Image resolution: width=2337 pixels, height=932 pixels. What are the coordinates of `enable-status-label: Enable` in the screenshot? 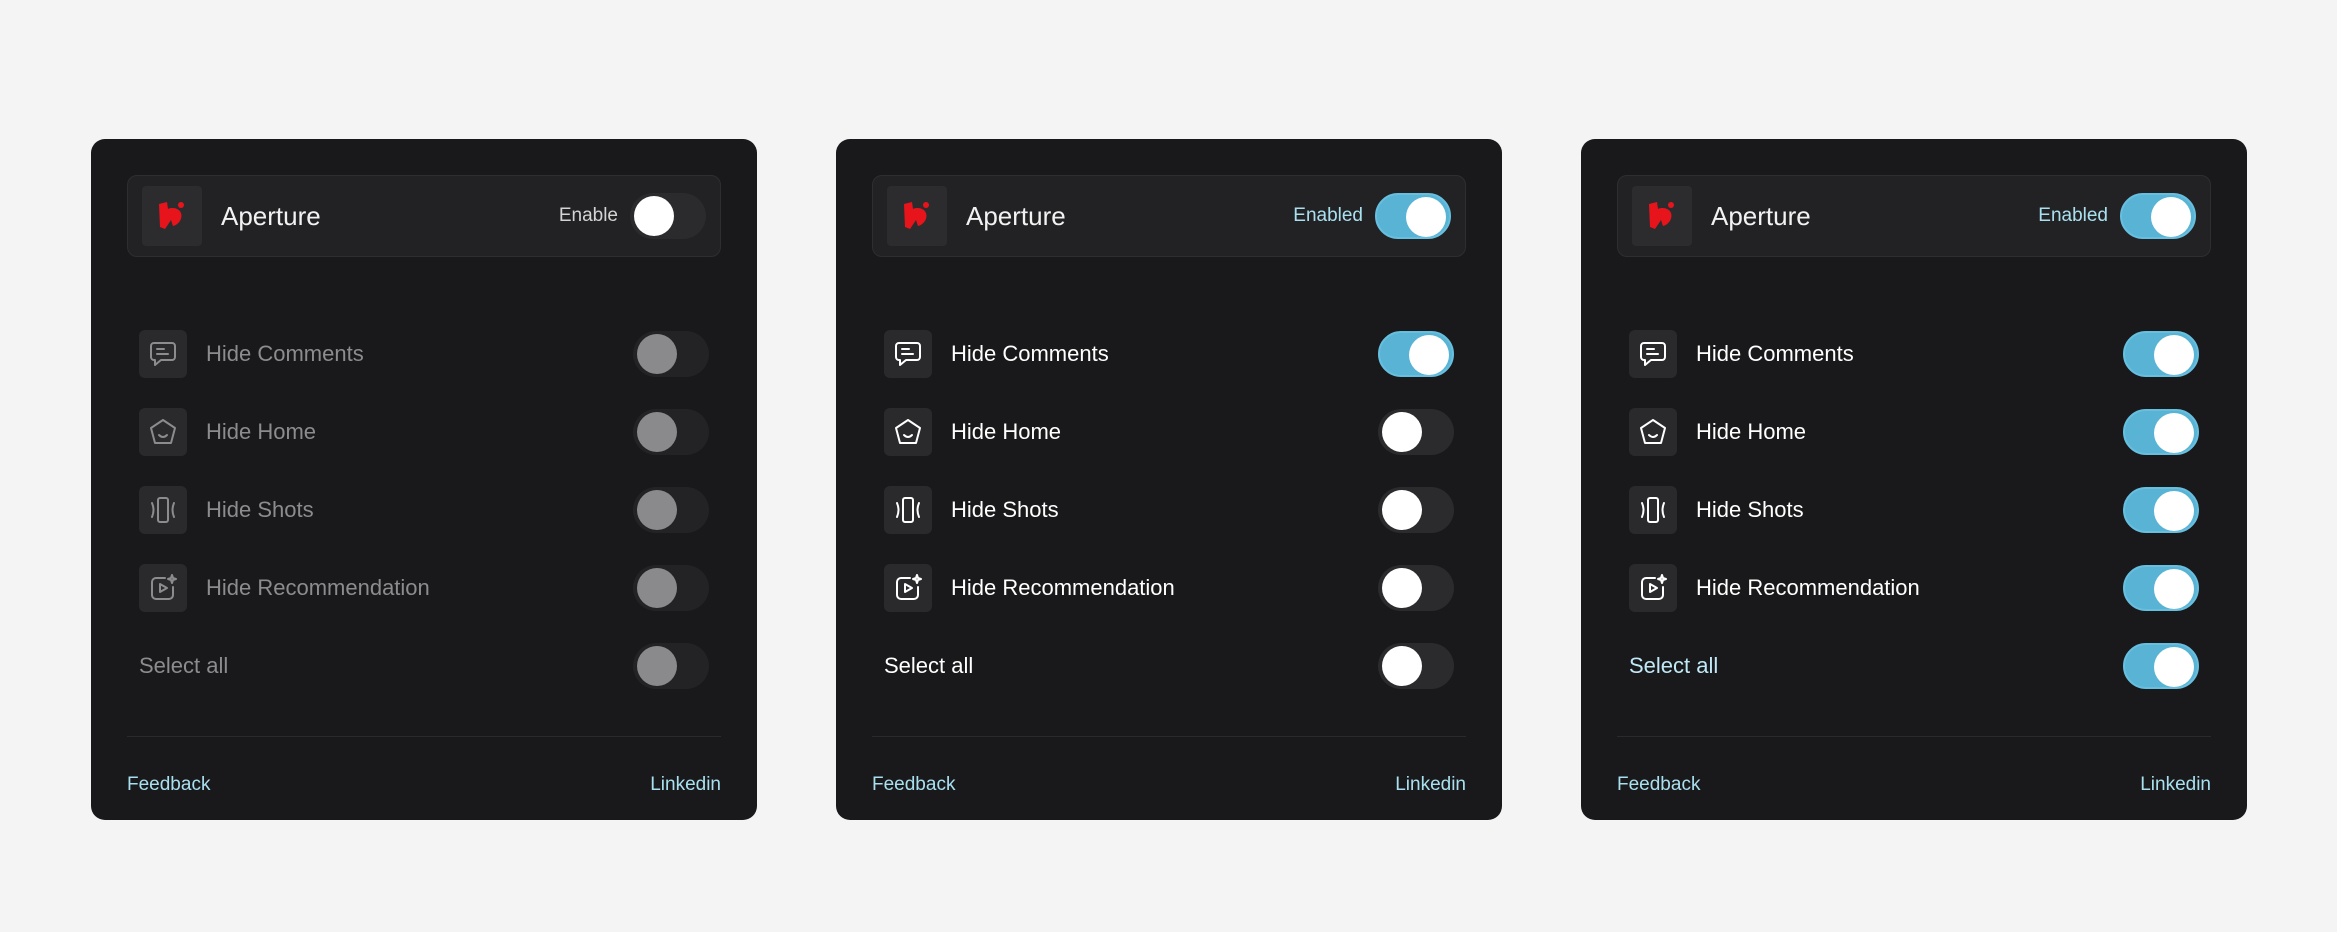 It's located at (588, 215).